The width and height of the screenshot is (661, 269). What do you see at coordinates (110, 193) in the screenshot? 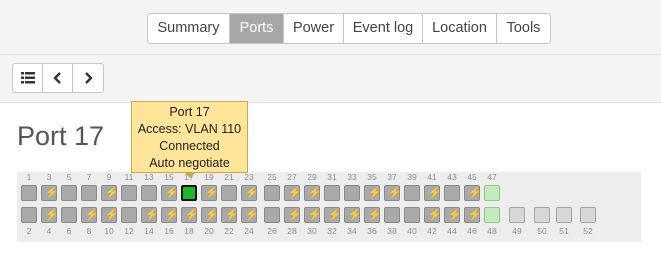
I see `port-9: ⚡` at bounding box center [110, 193].